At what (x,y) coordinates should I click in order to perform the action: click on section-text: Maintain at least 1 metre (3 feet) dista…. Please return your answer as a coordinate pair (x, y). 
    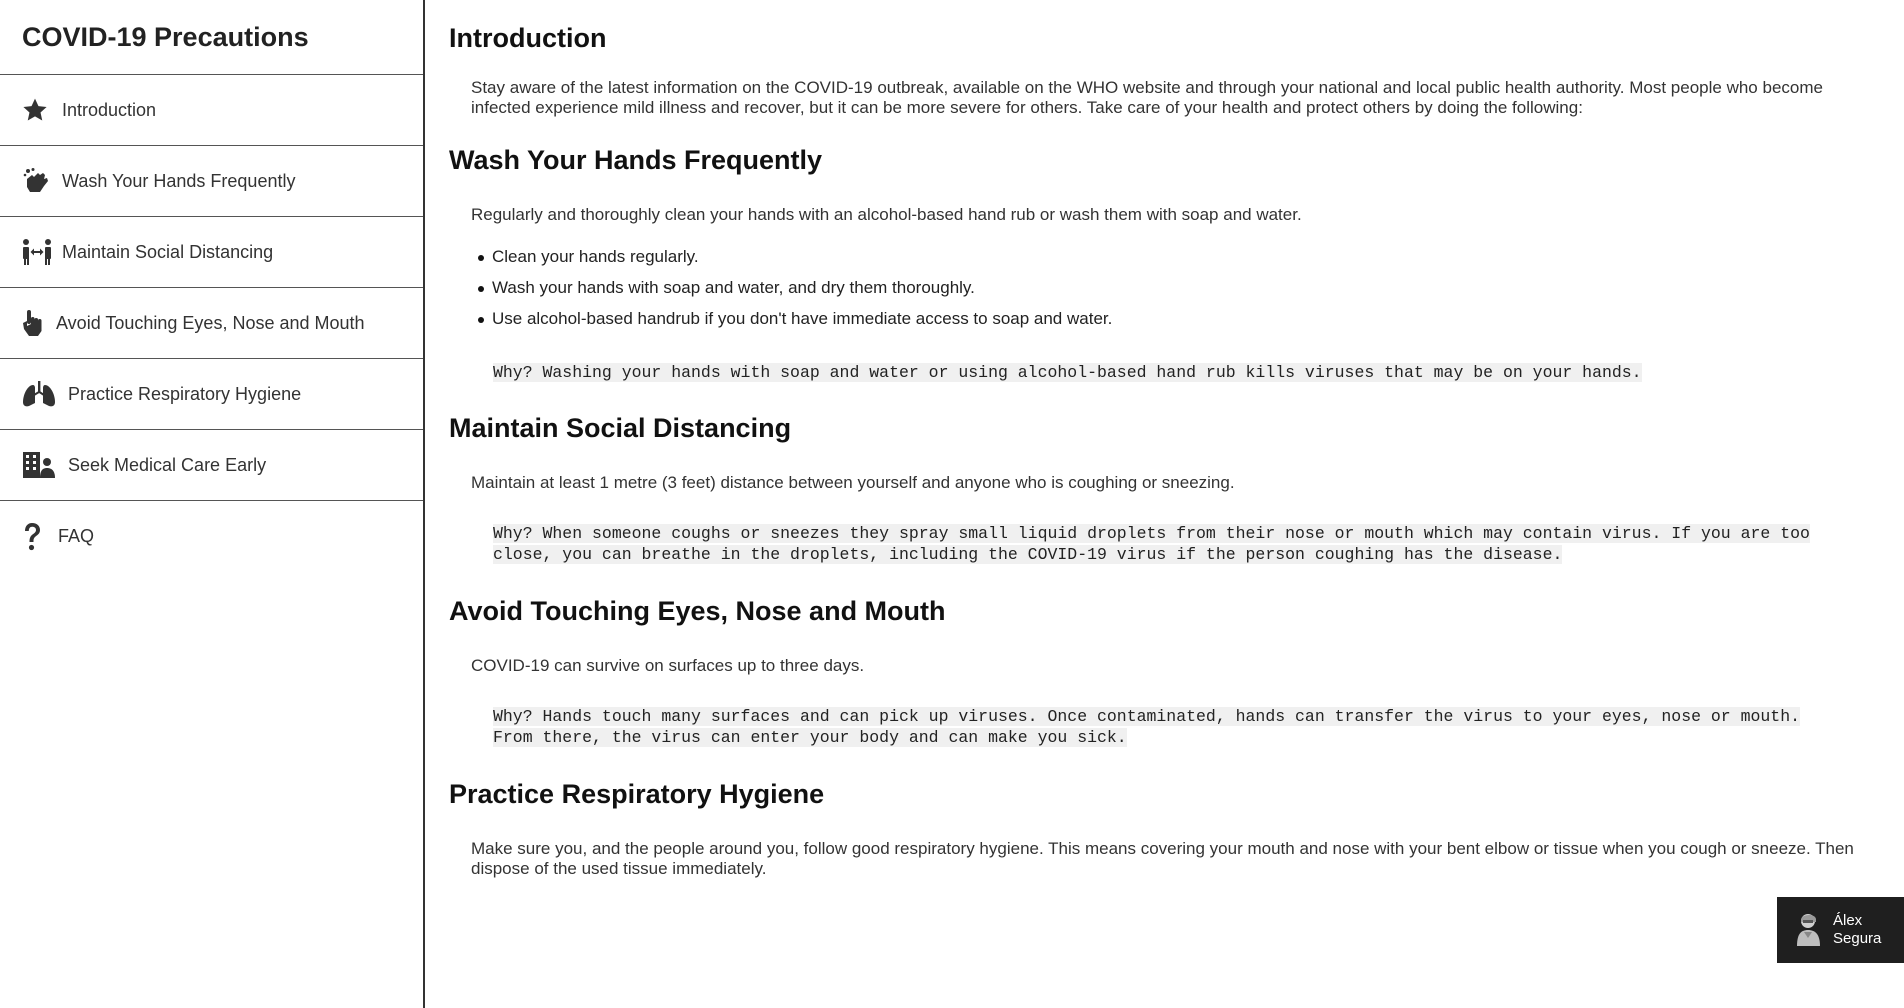
    Looking at the image, I should click on (853, 482).